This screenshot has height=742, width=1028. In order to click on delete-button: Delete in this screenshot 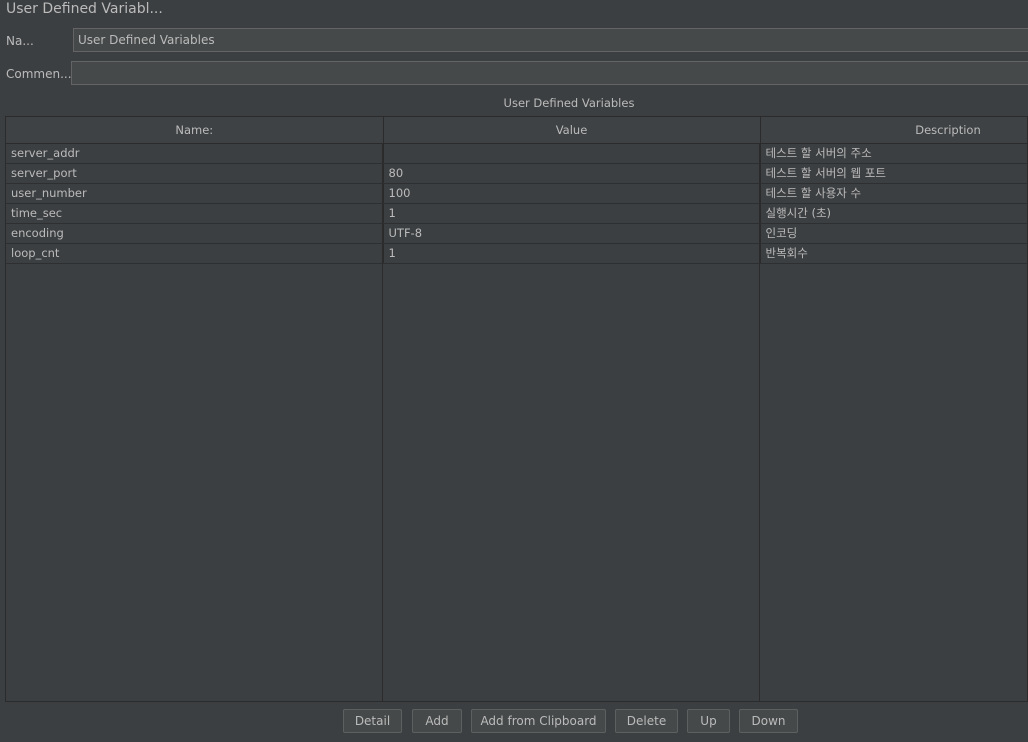, I will do `click(646, 721)`.